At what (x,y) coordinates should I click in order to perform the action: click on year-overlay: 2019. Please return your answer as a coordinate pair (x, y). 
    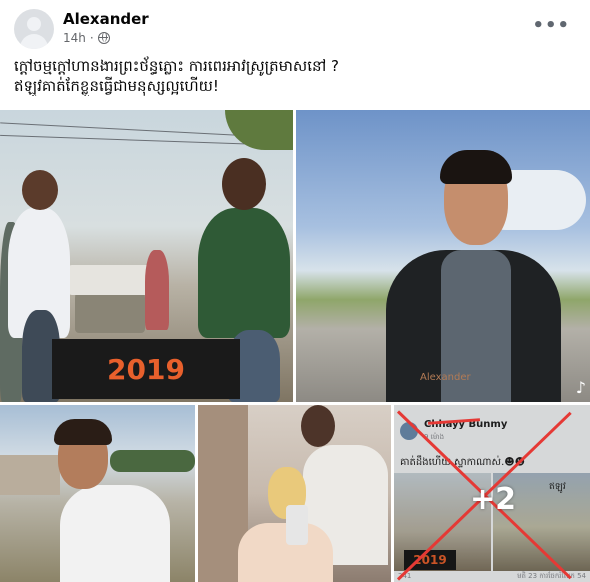
    Looking at the image, I should click on (146, 369).